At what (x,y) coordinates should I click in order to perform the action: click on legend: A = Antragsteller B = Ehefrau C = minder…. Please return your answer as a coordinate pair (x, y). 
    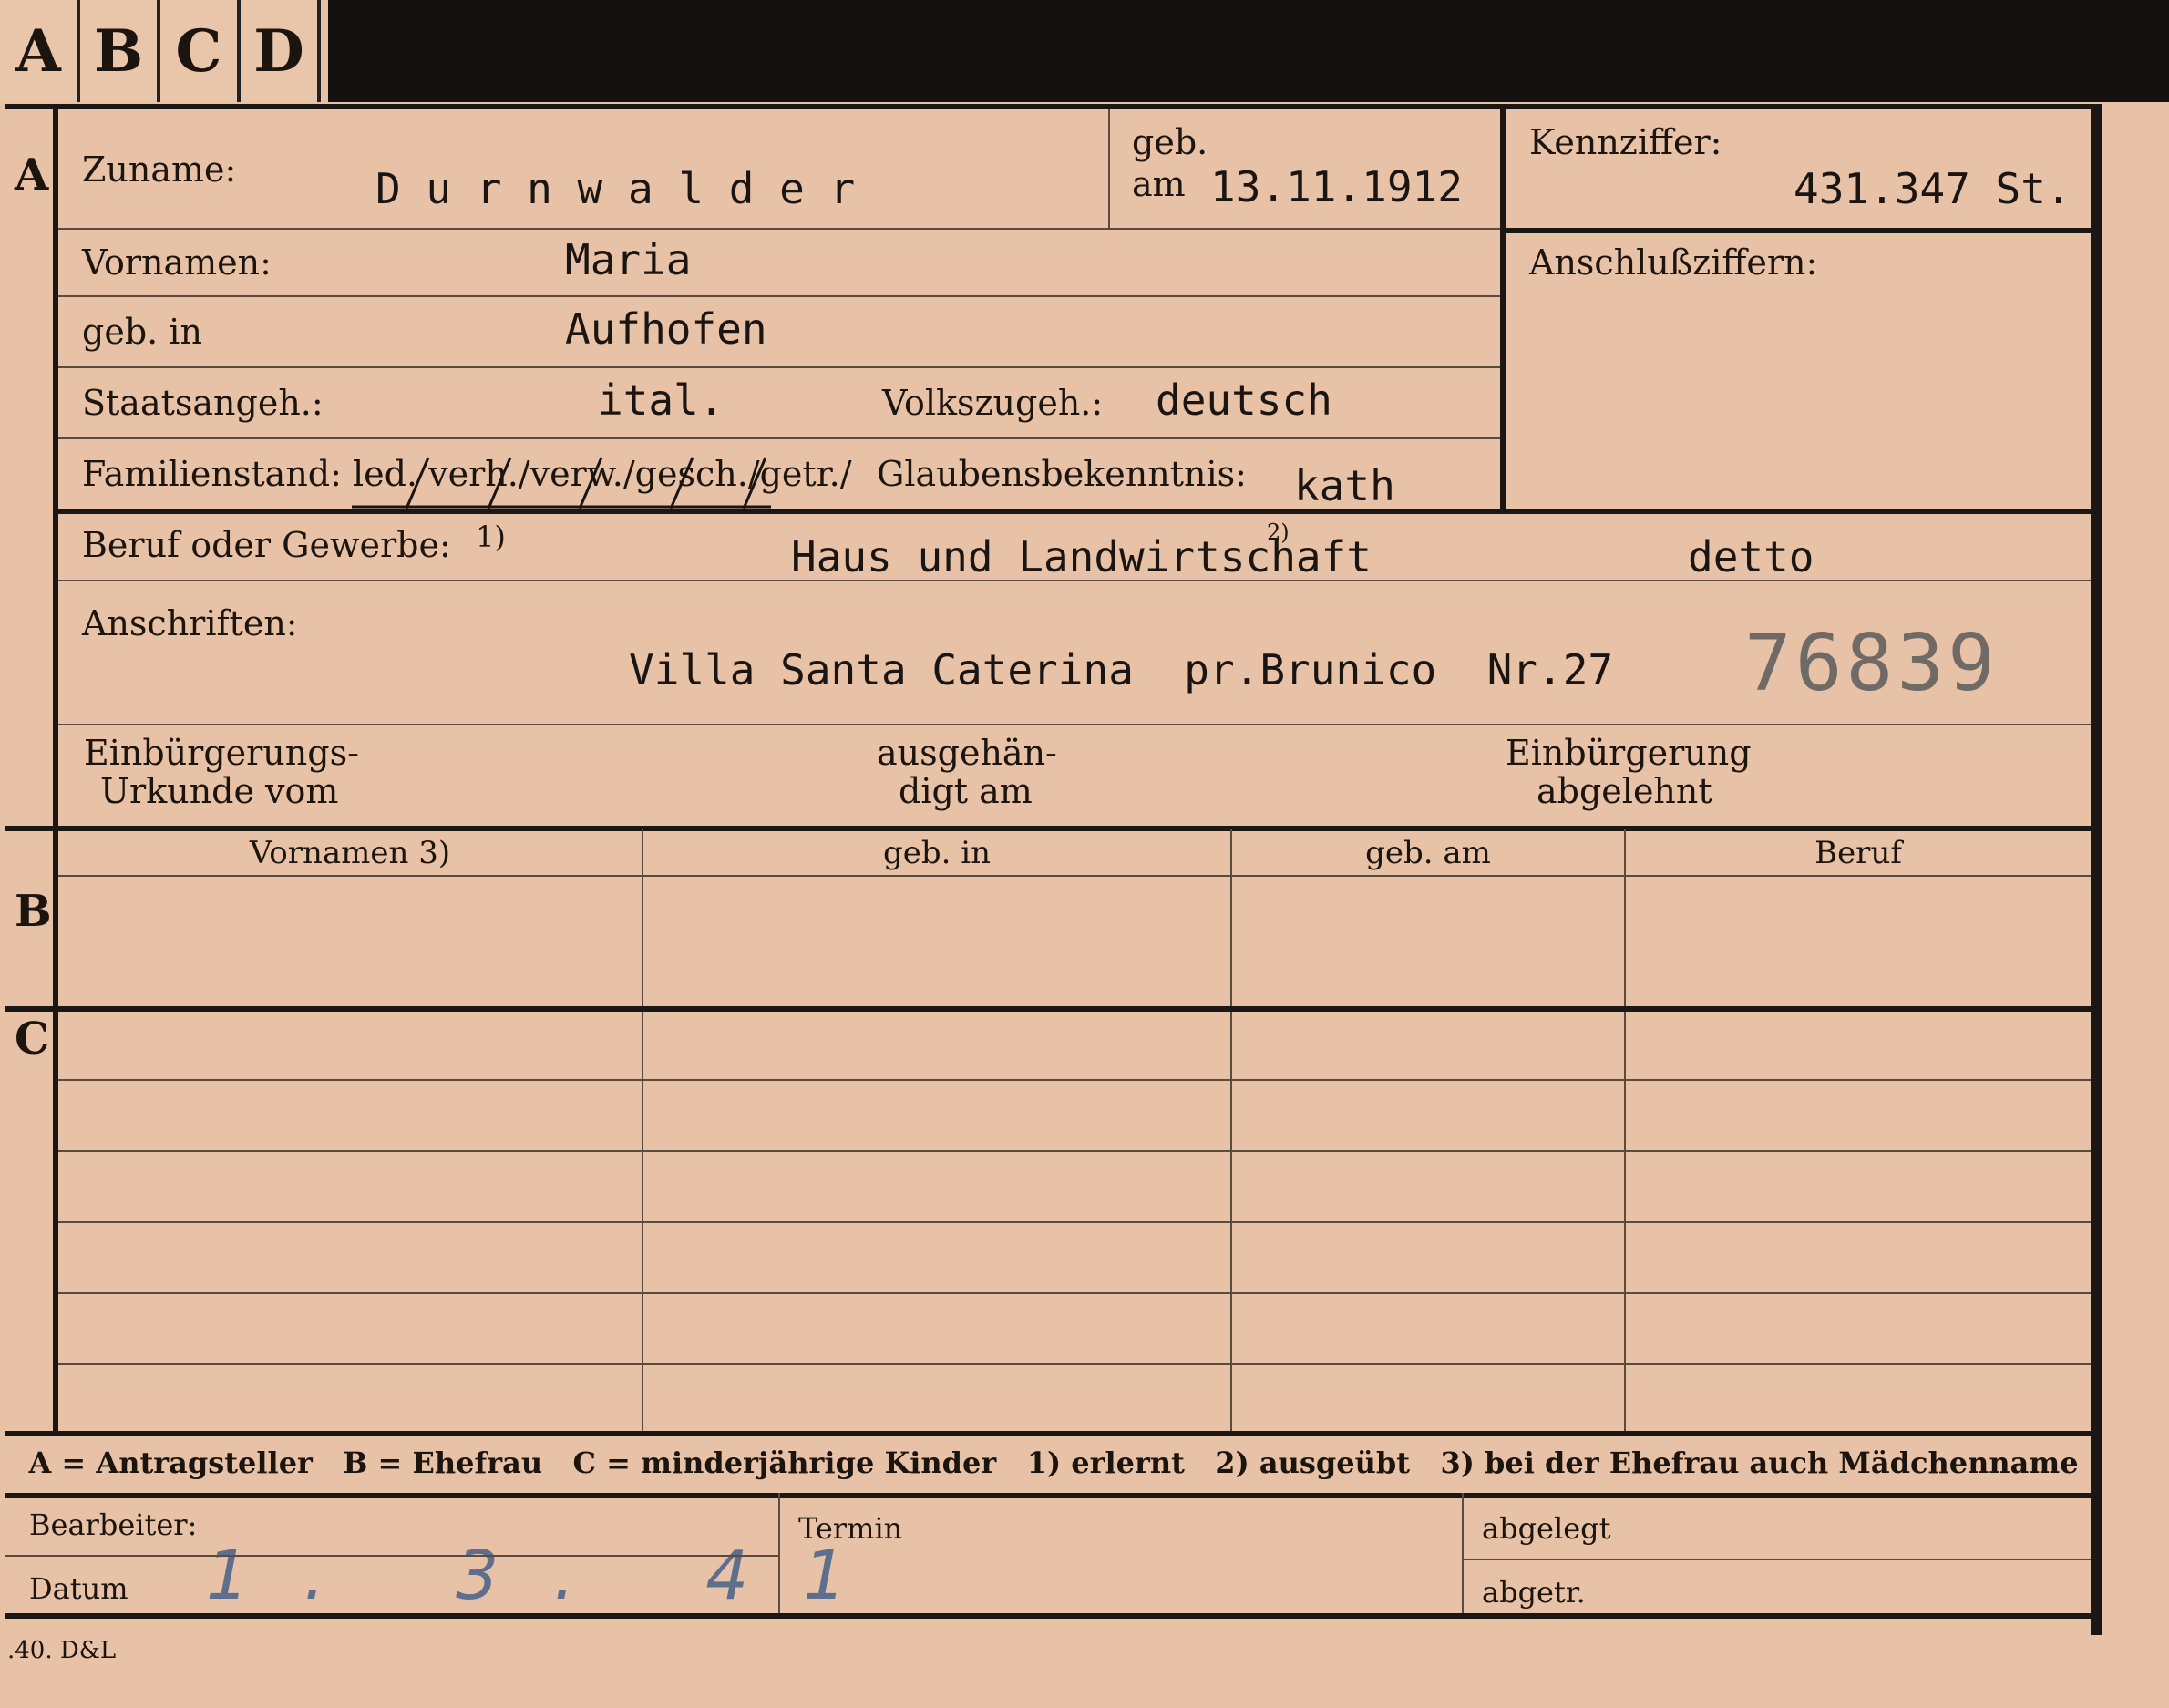
    Looking at the image, I should click on (1053, 1463).